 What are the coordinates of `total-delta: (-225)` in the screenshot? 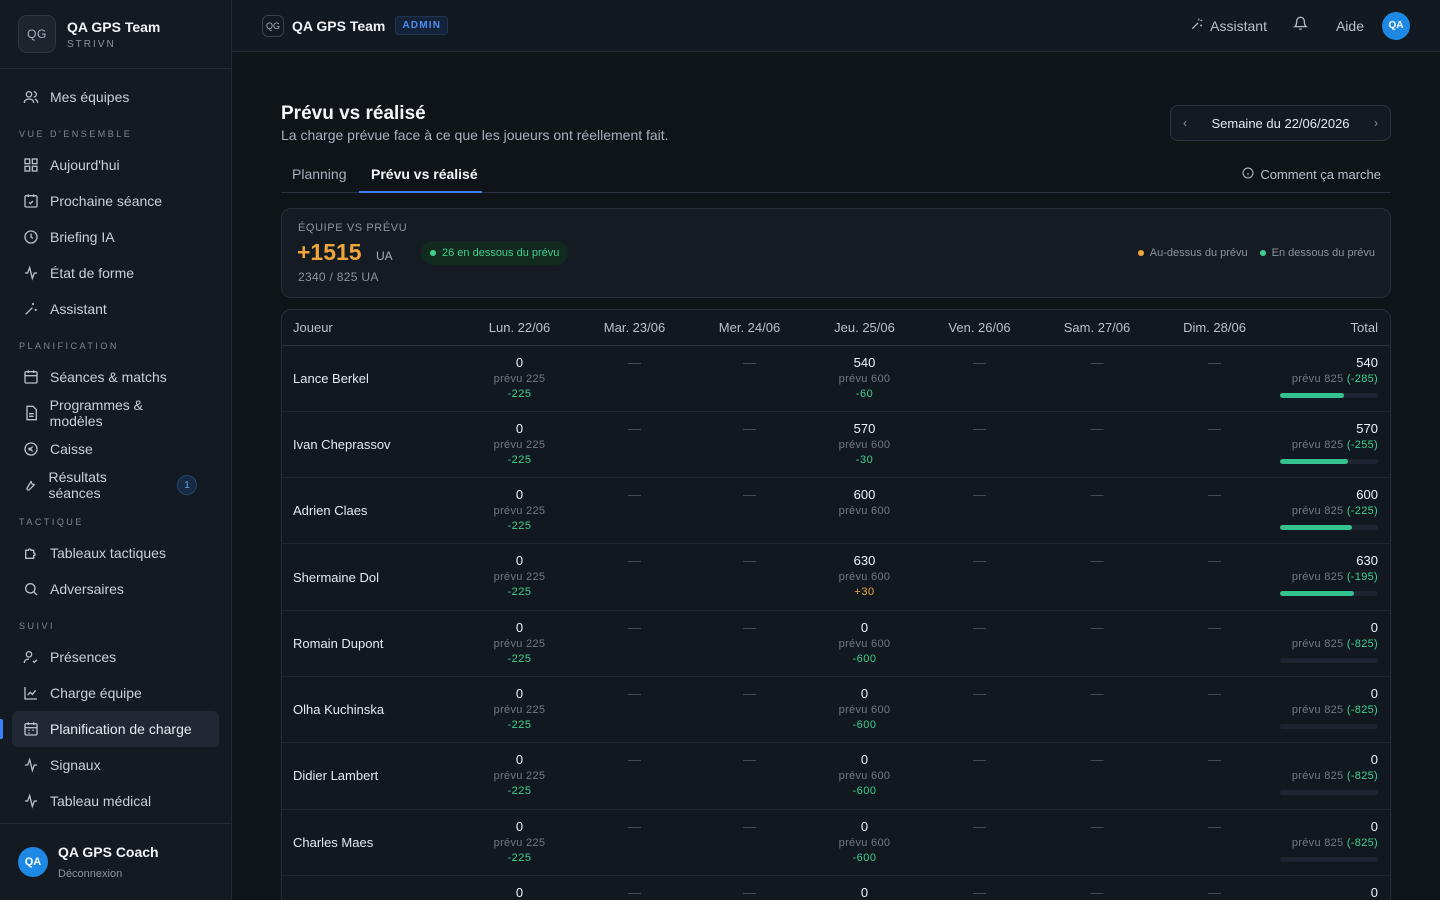 It's located at (1362, 511).